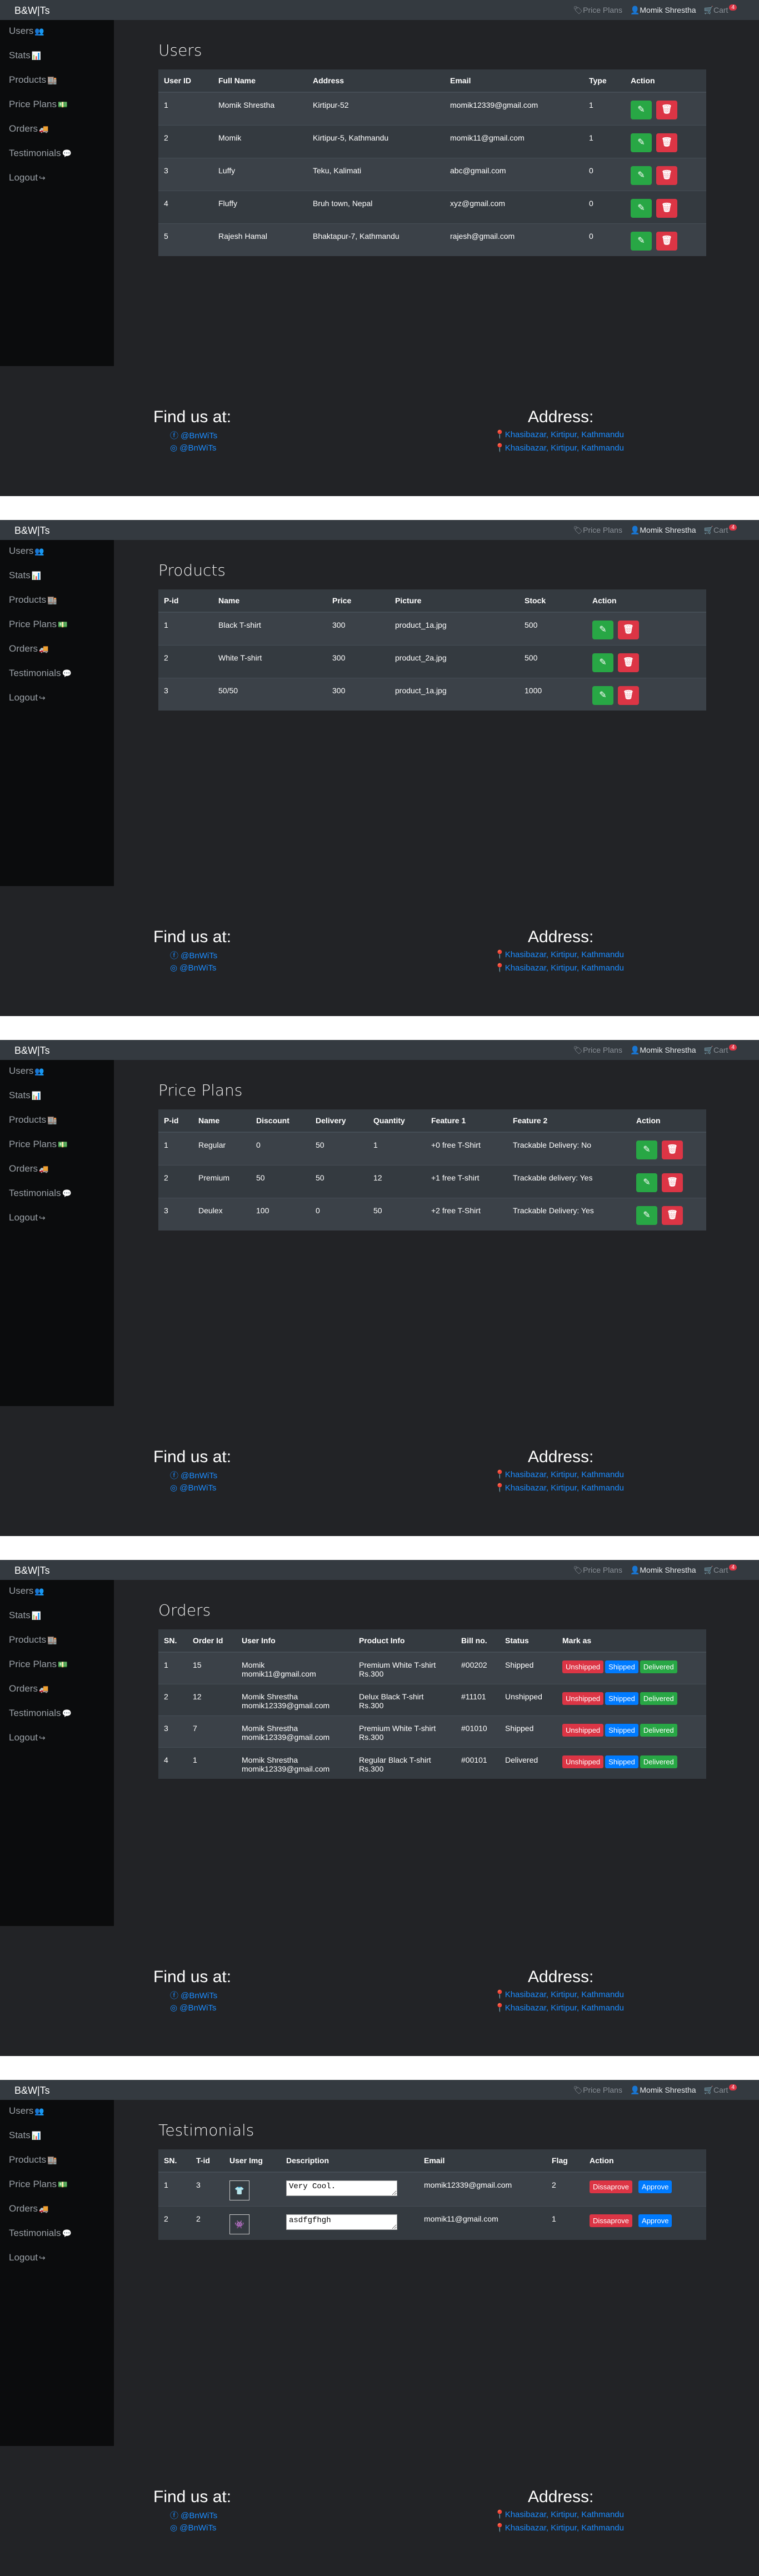  I want to click on disapprove-button: Dissaprove, so click(611, 2220).